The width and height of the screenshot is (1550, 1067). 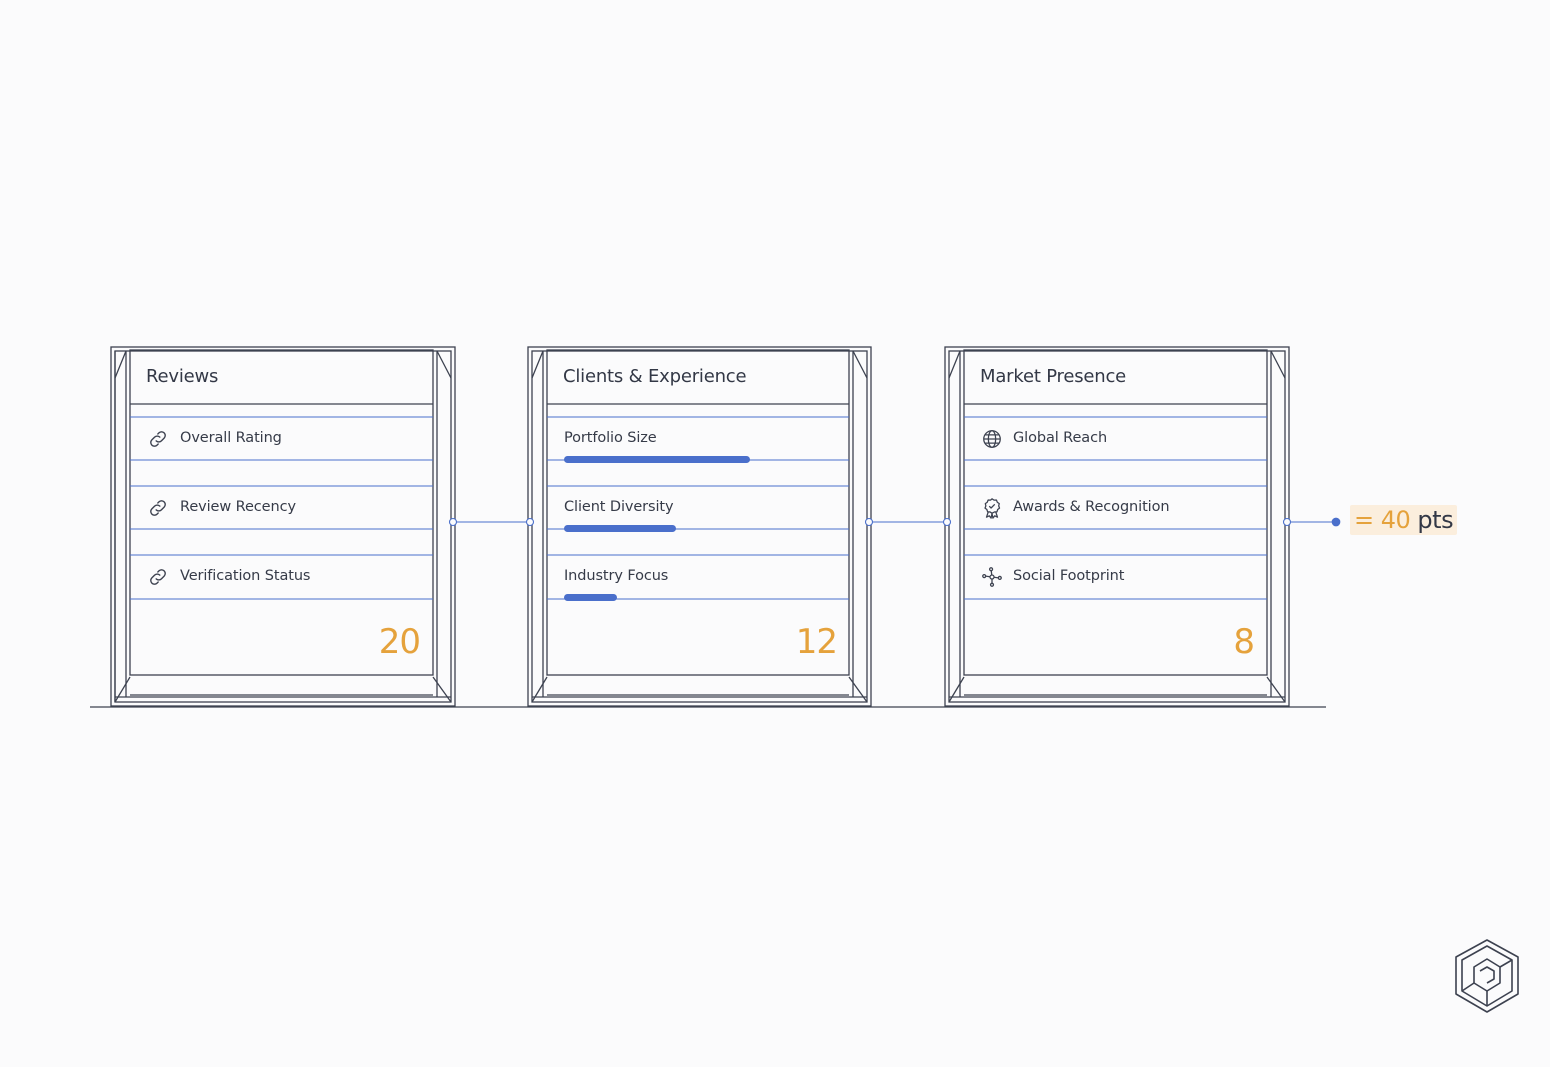 What do you see at coordinates (1060, 438) in the screenshot?
I see `row-label: Global Reach` at bounding box center [1060, 438].